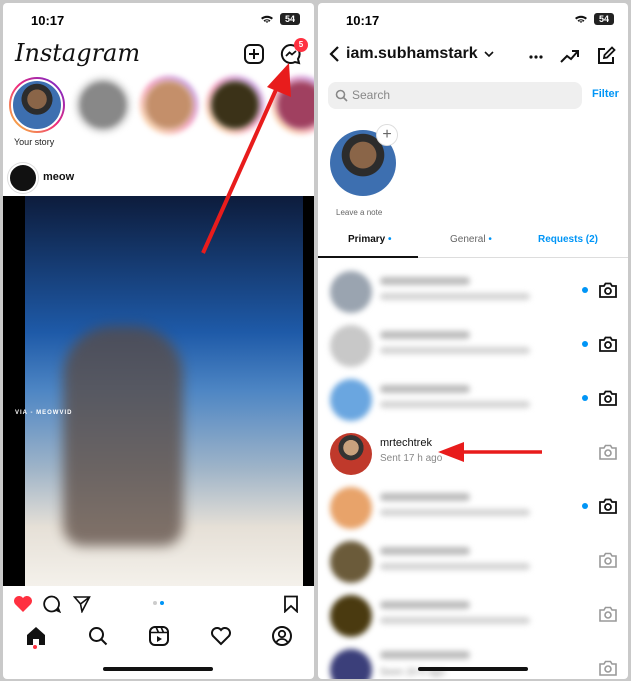 This screenshot has width=631, height=681. I want to click on share-icon, so click(82, 604).